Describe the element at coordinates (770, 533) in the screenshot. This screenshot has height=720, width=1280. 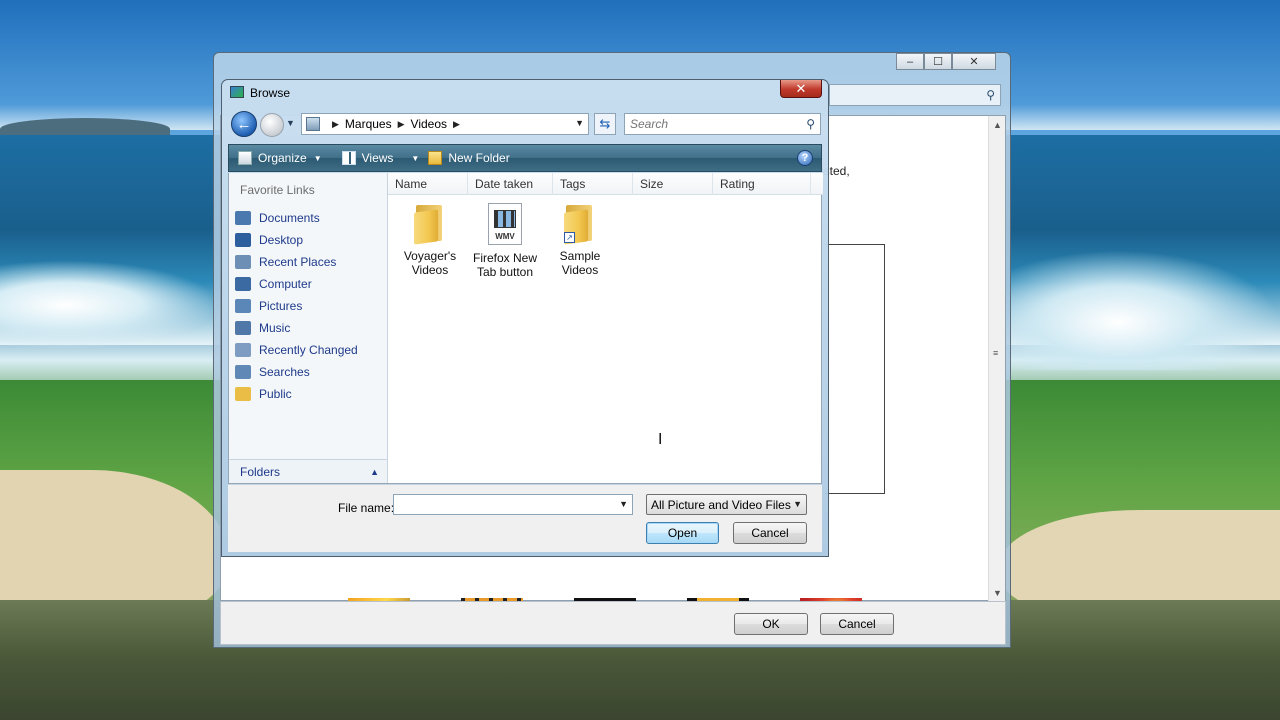
I see `cancel-button: Cancel` at that location.